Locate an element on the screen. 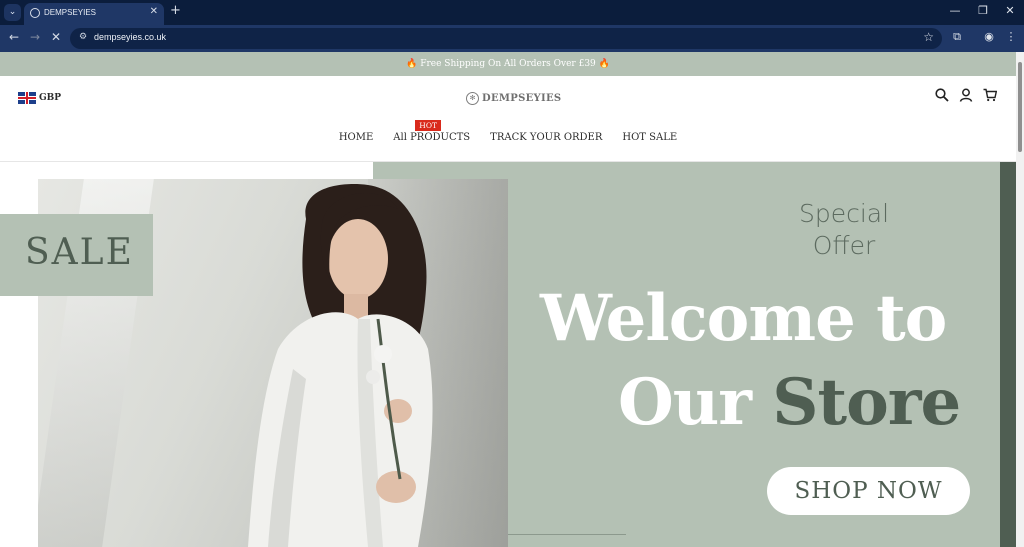 The image size is (1024, 547). minimize-button: — is located at coordinates (955, 10).